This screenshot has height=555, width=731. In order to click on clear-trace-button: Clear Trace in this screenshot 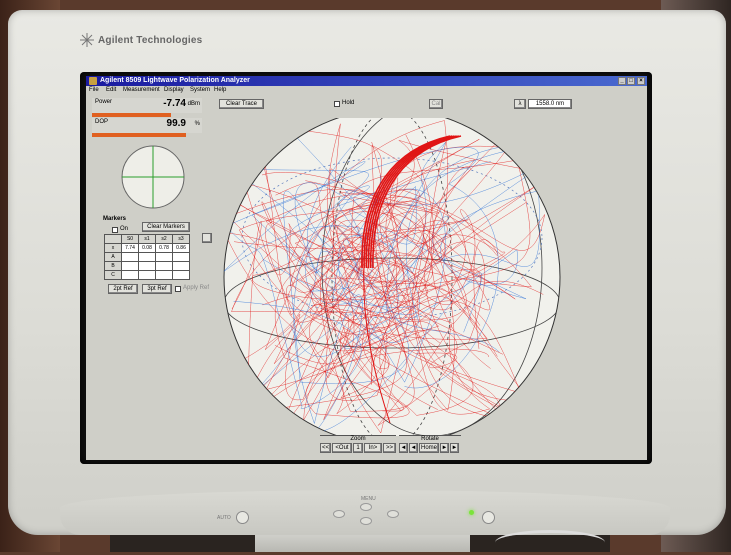, I will do `click(241, 104)`.